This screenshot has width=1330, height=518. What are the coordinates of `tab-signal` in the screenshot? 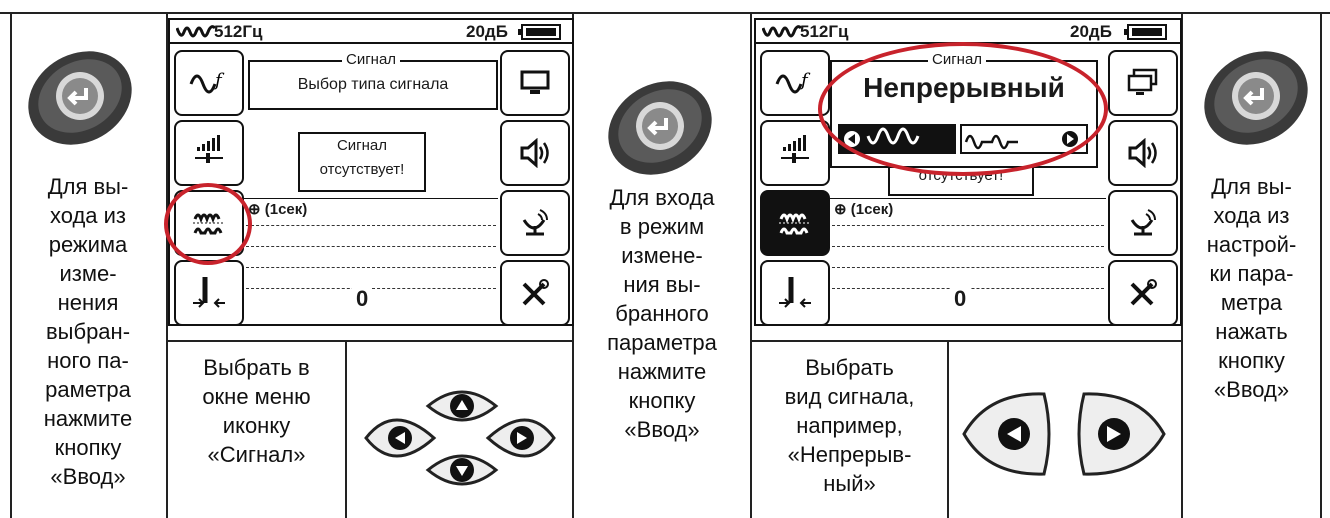 It's located at (795, 223).